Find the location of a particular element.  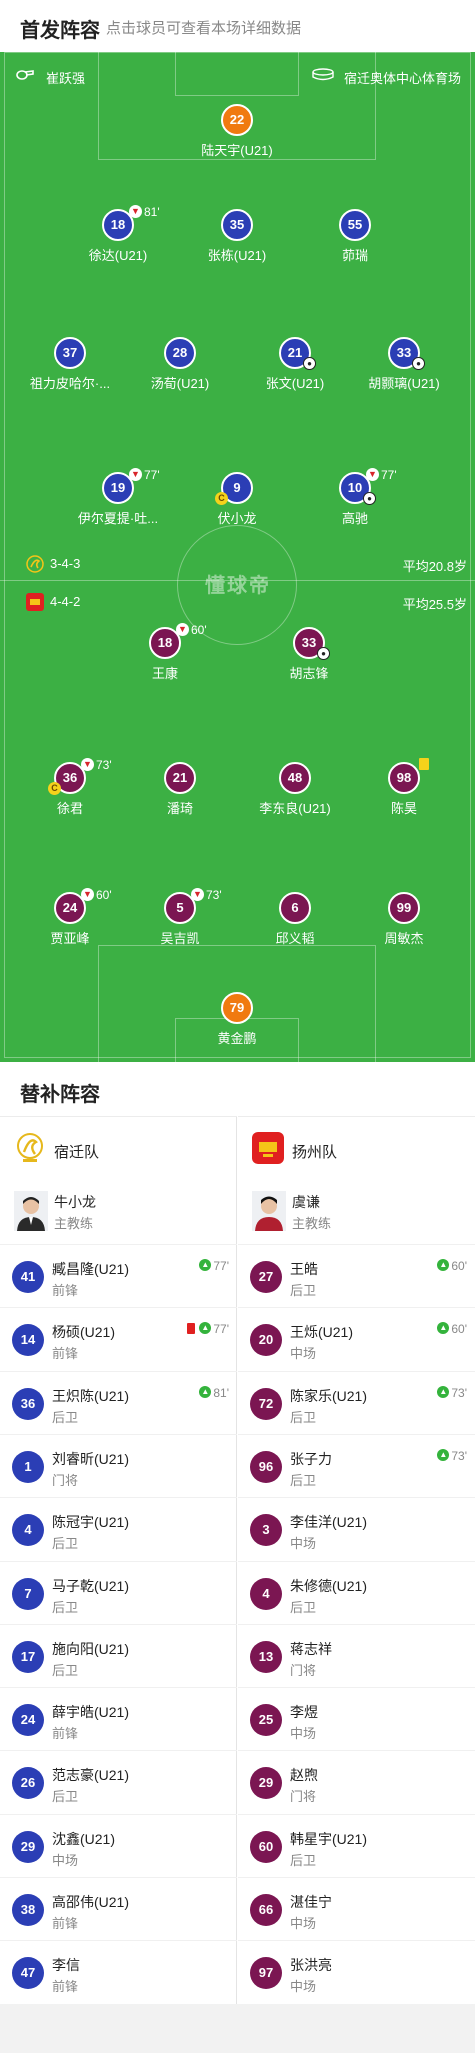

lineup-hint: 点击球员可查看本场详细数据 is located at coordinates (204, 28).